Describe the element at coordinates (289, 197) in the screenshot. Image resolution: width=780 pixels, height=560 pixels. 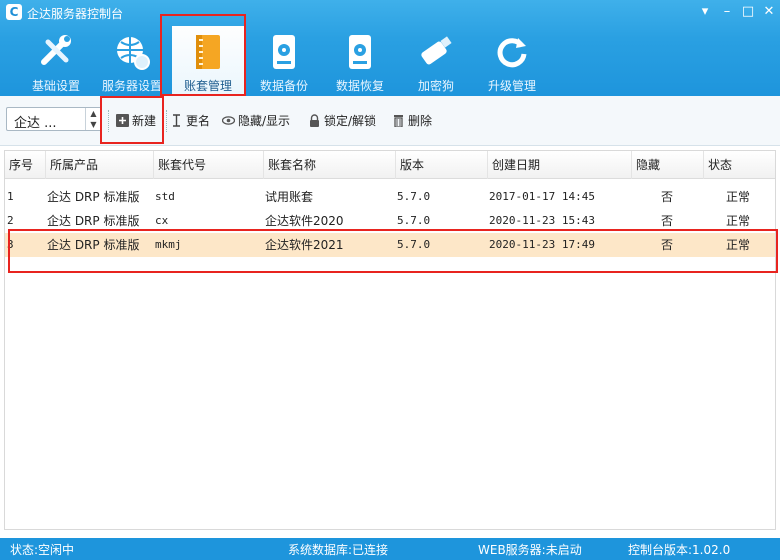
I see `cell-name: 试用账套` at that location.